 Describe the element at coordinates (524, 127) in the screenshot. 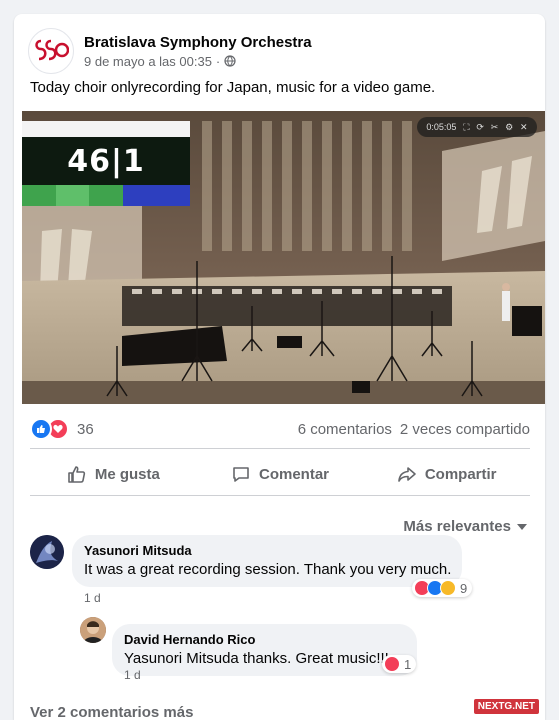

I see `close-icon: ✕` at that location.